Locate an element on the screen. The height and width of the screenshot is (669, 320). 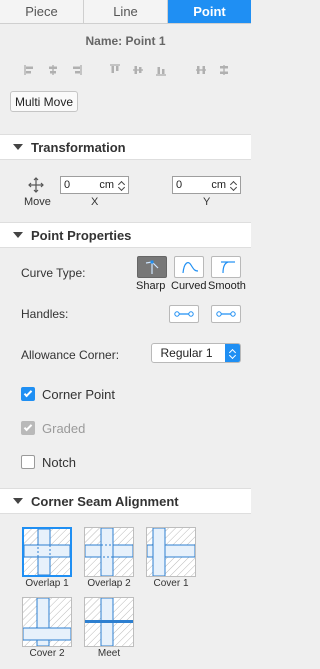
x-unit: cm is located at coordinates (106, 185).